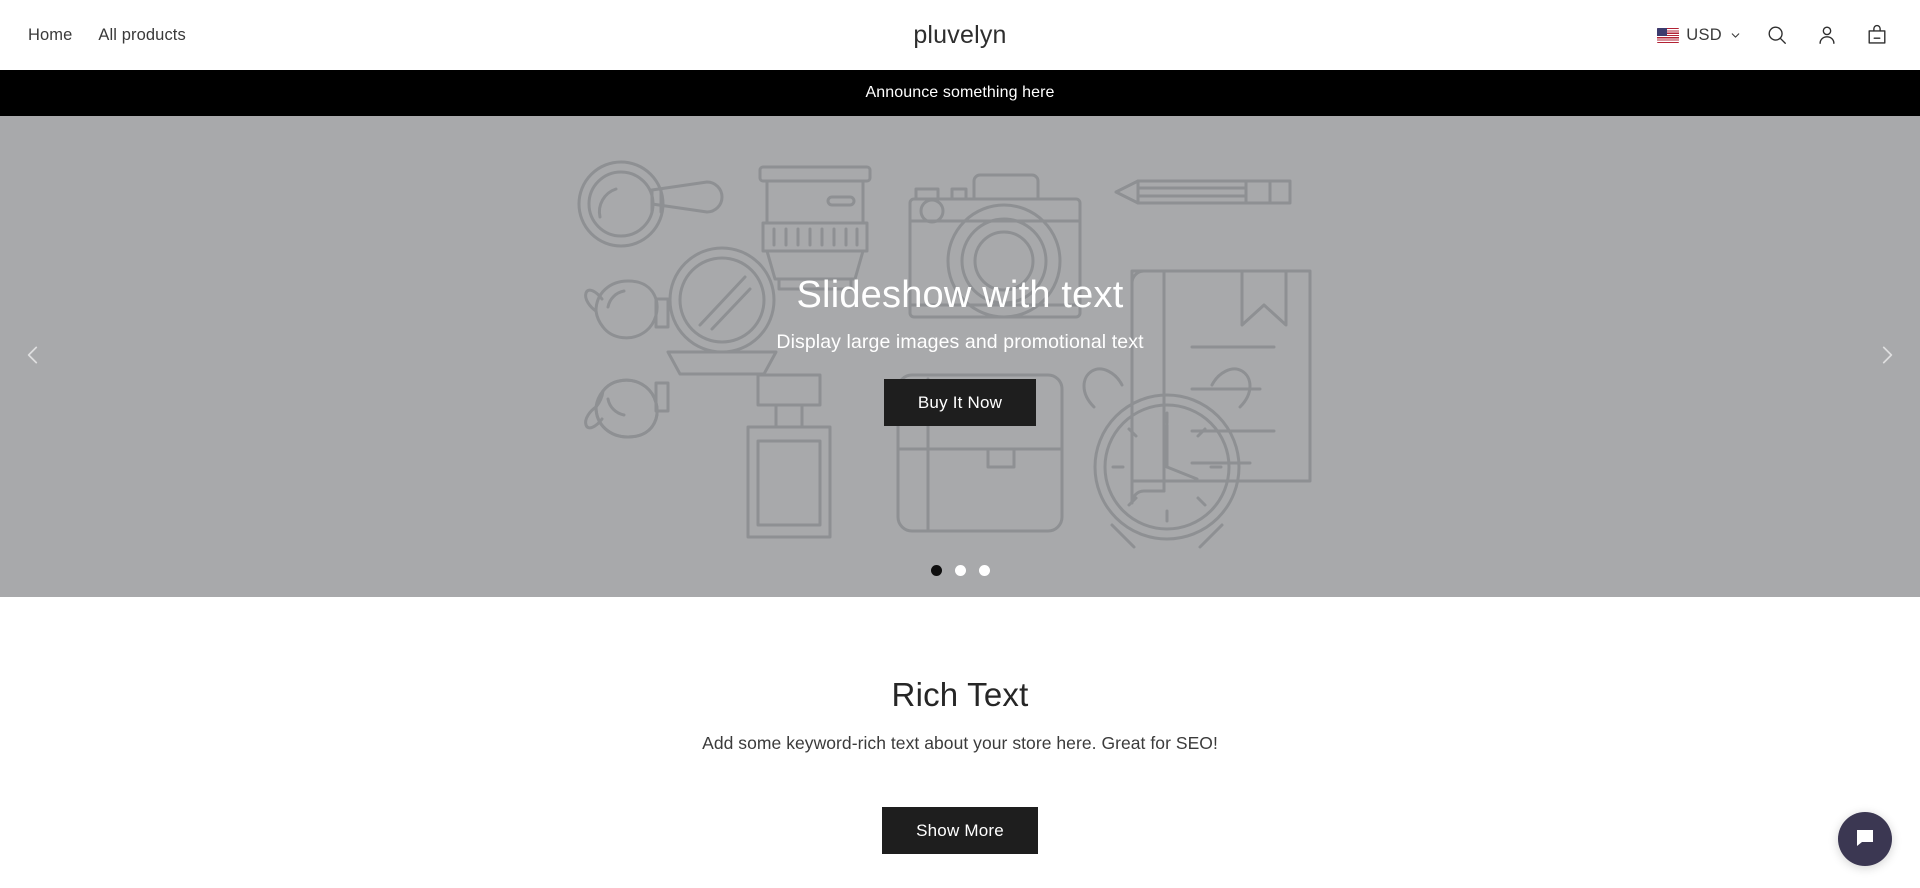 The image size is (1920, 888). What do you see at coordinates (960, 402) in the screenshot?
I see `buy-it-now-button: Buy It Now` at bounding box center [960, 402].